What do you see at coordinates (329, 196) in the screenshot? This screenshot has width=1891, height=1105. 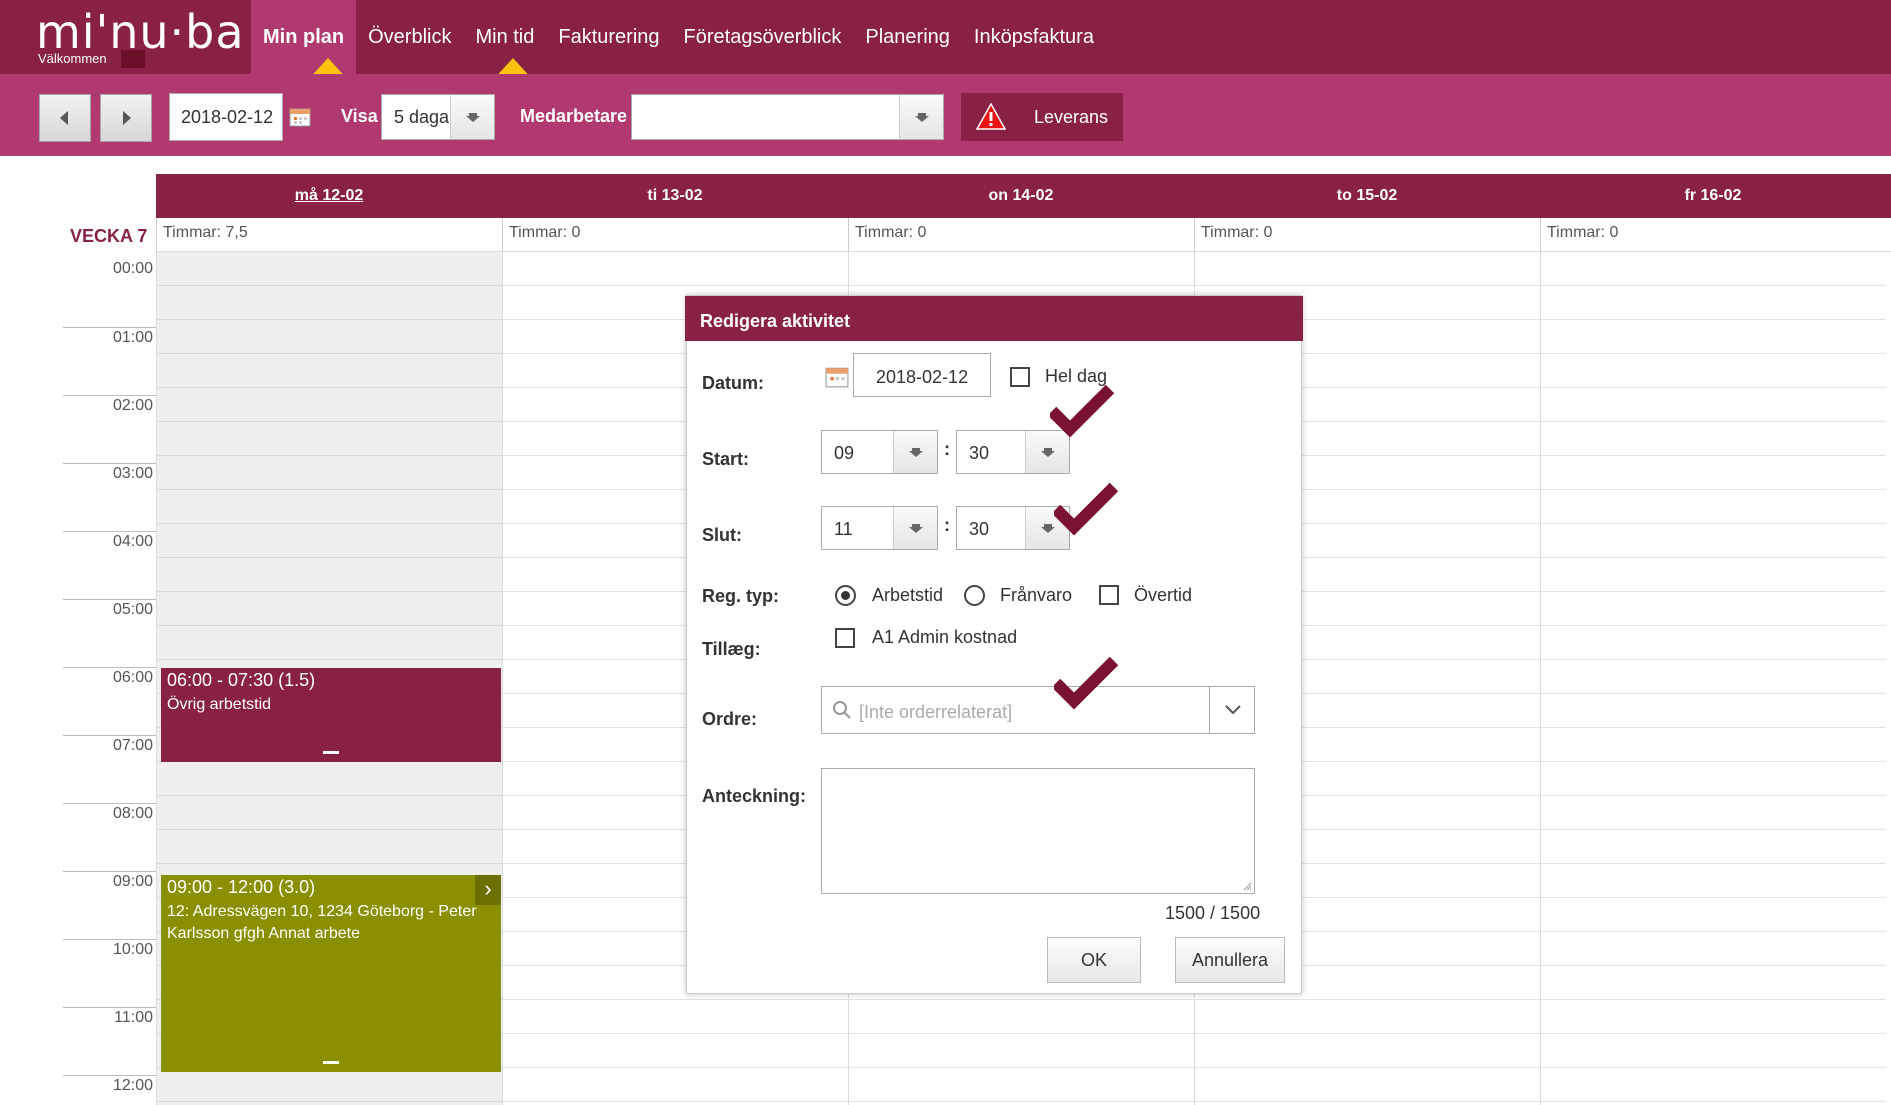 I see `day-header-mon: må 12-02` at bounding box center [329, 196].